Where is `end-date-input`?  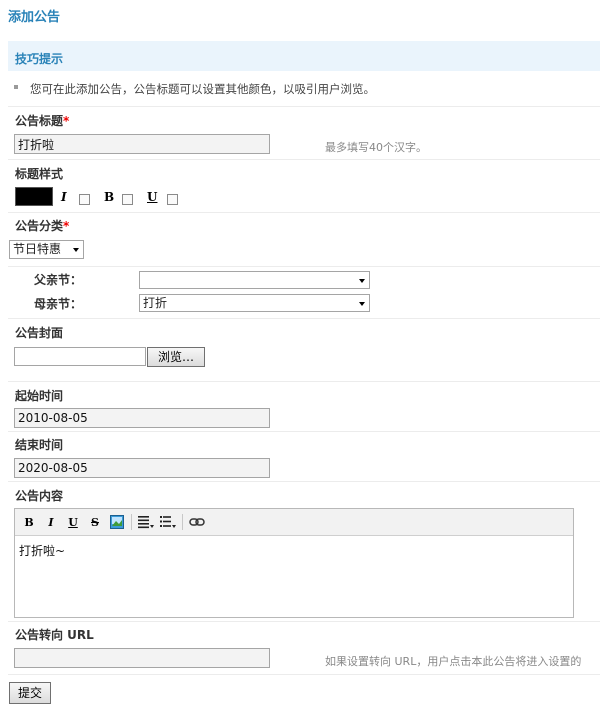
end-date-input is located at coordinates (142, 468).